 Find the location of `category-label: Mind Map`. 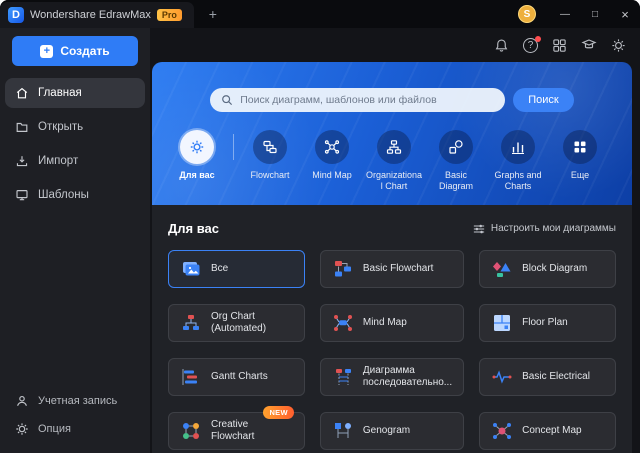

category-label: Mind Map is located at coordinates (332, 175).